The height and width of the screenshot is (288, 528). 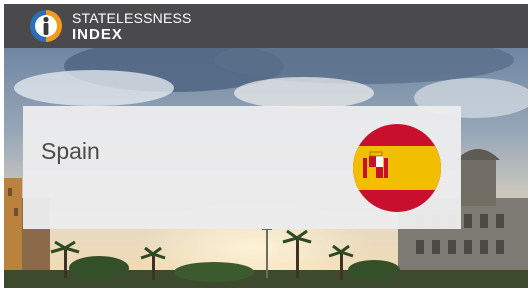 I want to click on site-logo-link: STATELESSNESS INDEX, so click(x=110, y=26).